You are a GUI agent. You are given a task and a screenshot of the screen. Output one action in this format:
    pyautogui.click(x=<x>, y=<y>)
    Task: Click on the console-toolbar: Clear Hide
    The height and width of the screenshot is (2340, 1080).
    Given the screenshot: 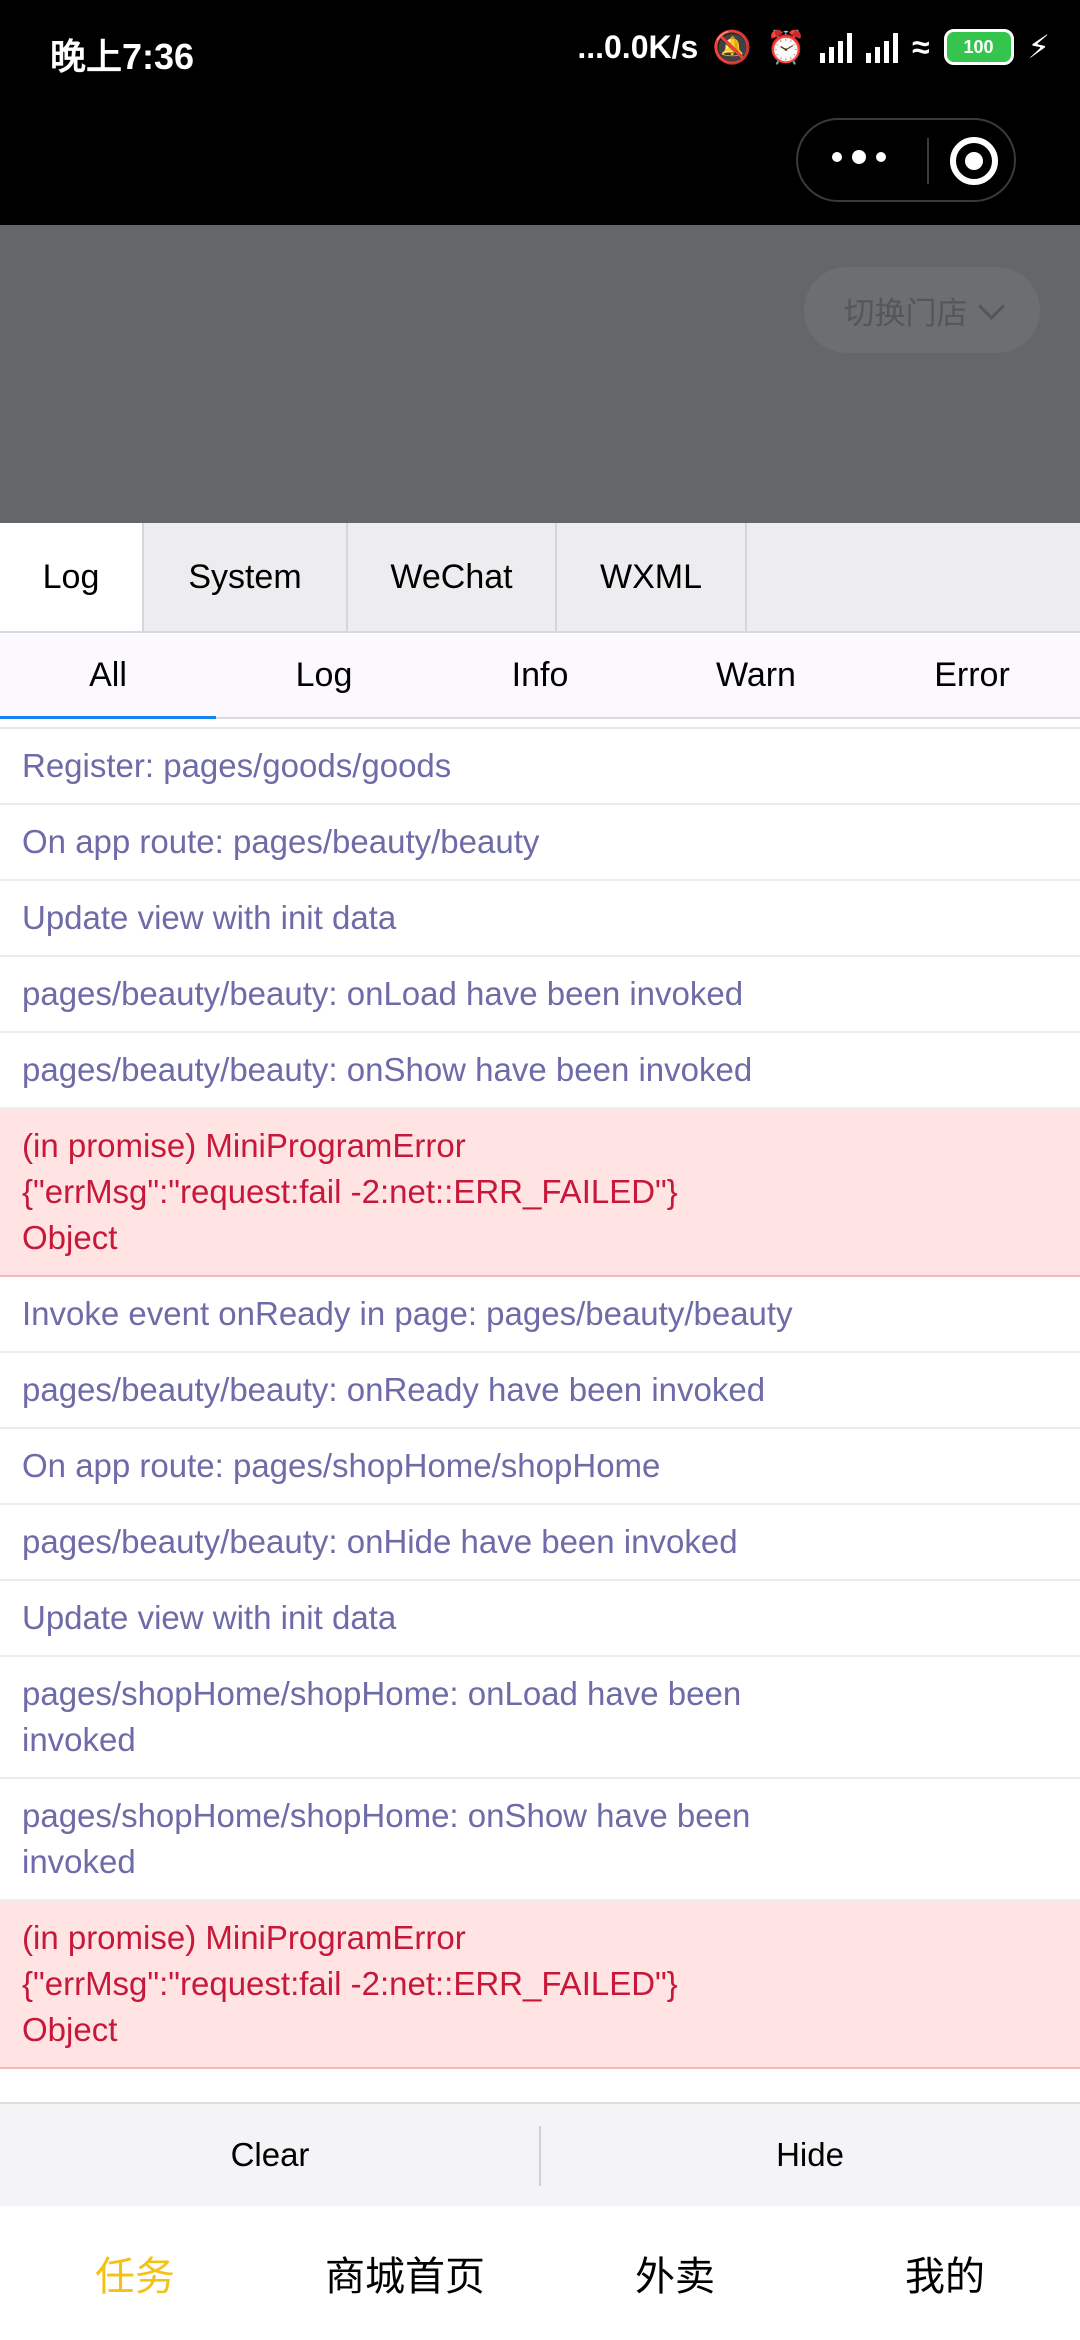 What is the action you would take?
    pyautogui.click(x=540, y=2154)
    